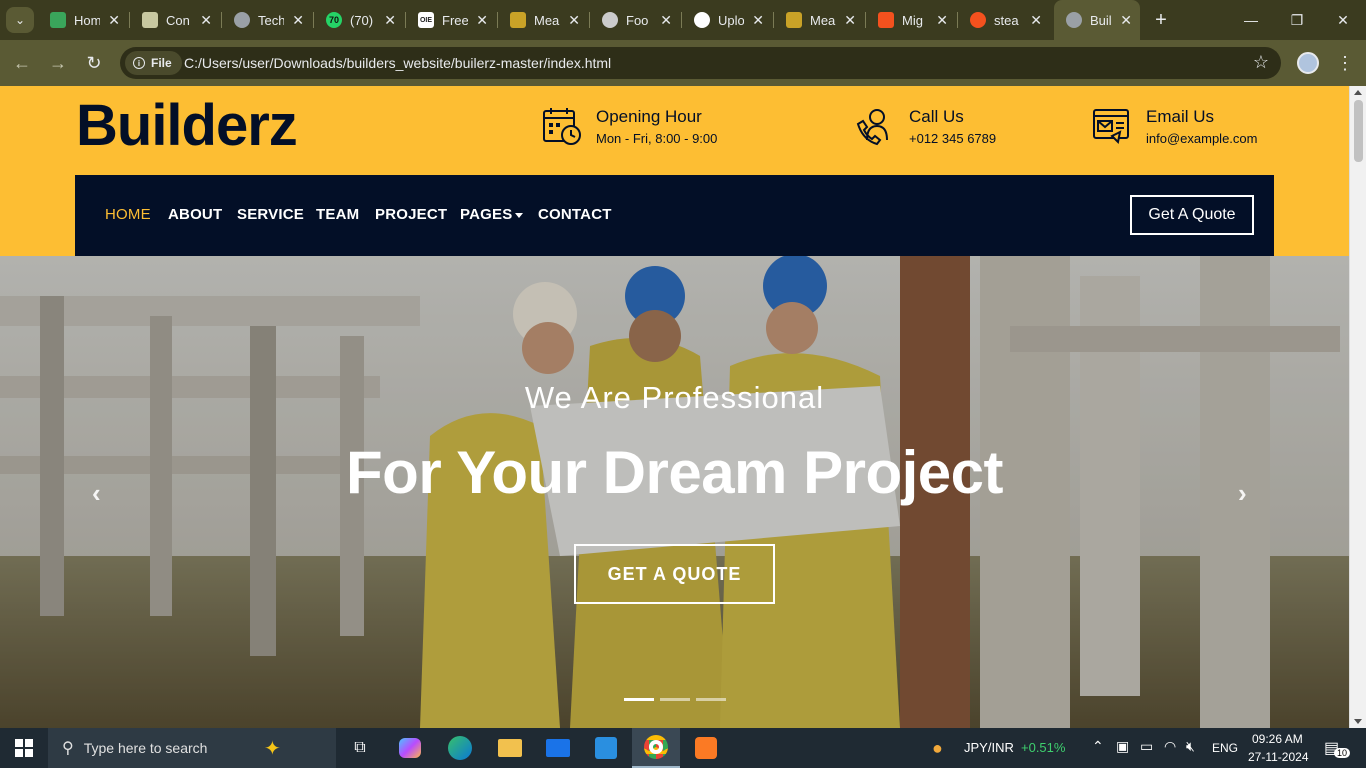 The width and height of the screenshot is (1366, 768). What do you see at coordinates (1098, 746) in the screenshot?
I see `chevron-up-icon: ⌃` at bounding box center [1098, 746].